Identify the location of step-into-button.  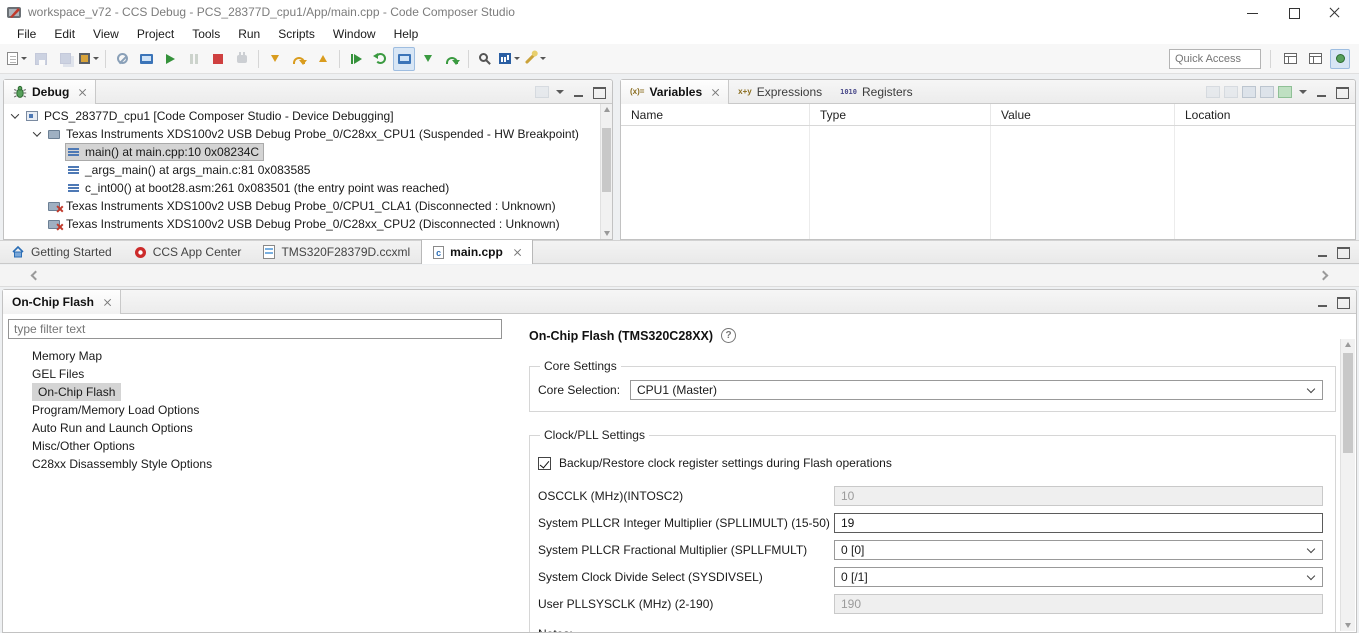
(275, 59).